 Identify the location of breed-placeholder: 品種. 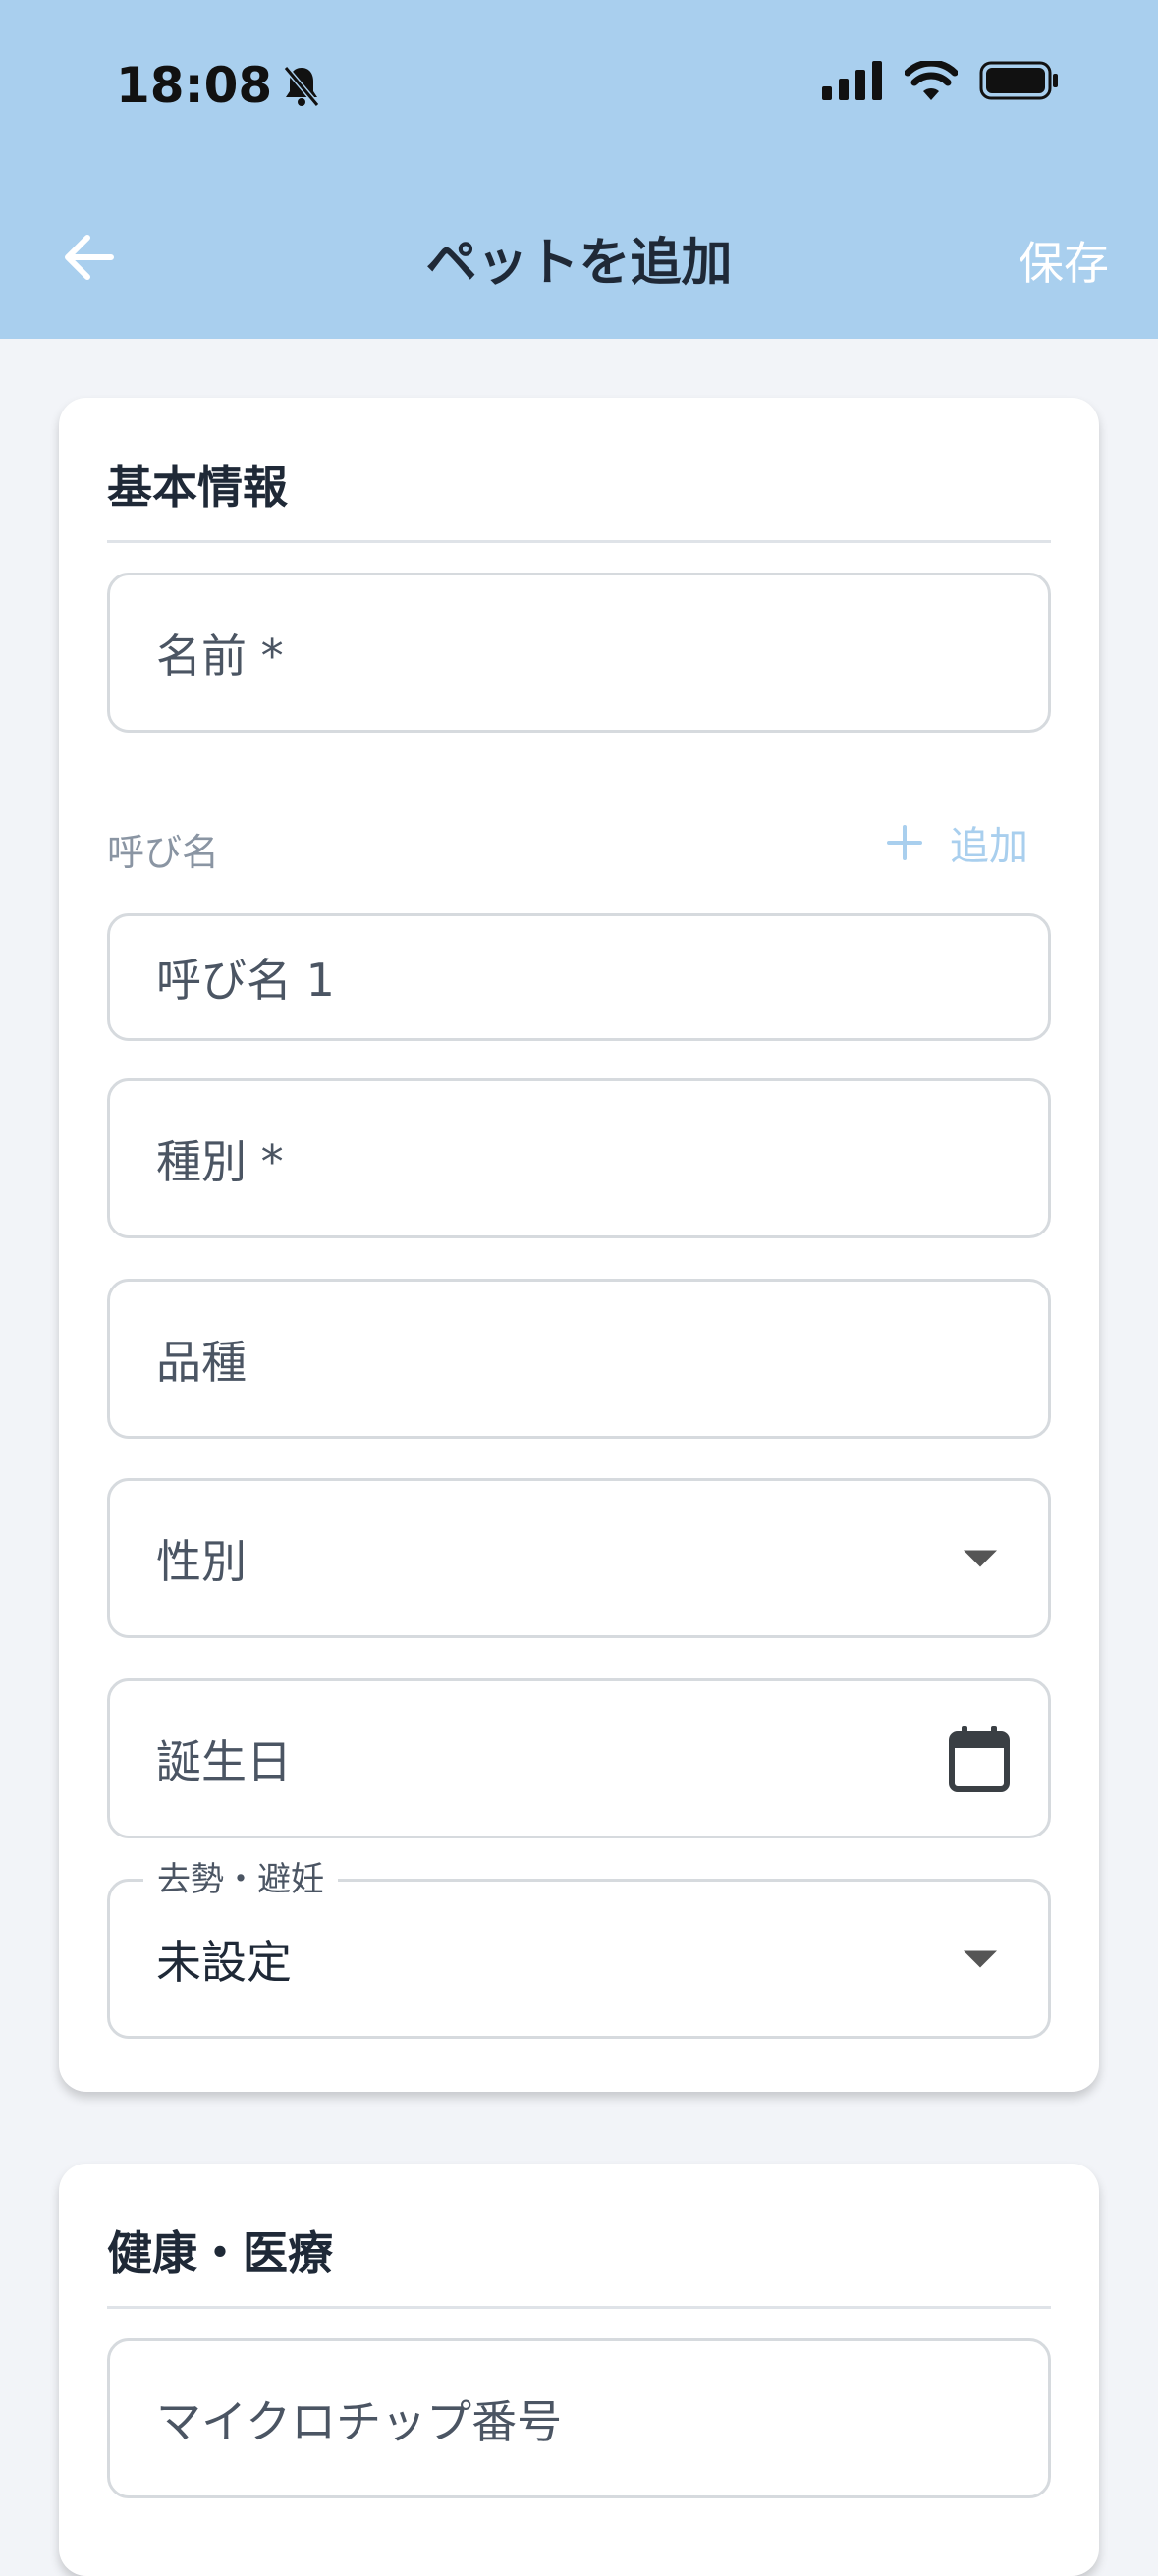
(201, 1362).